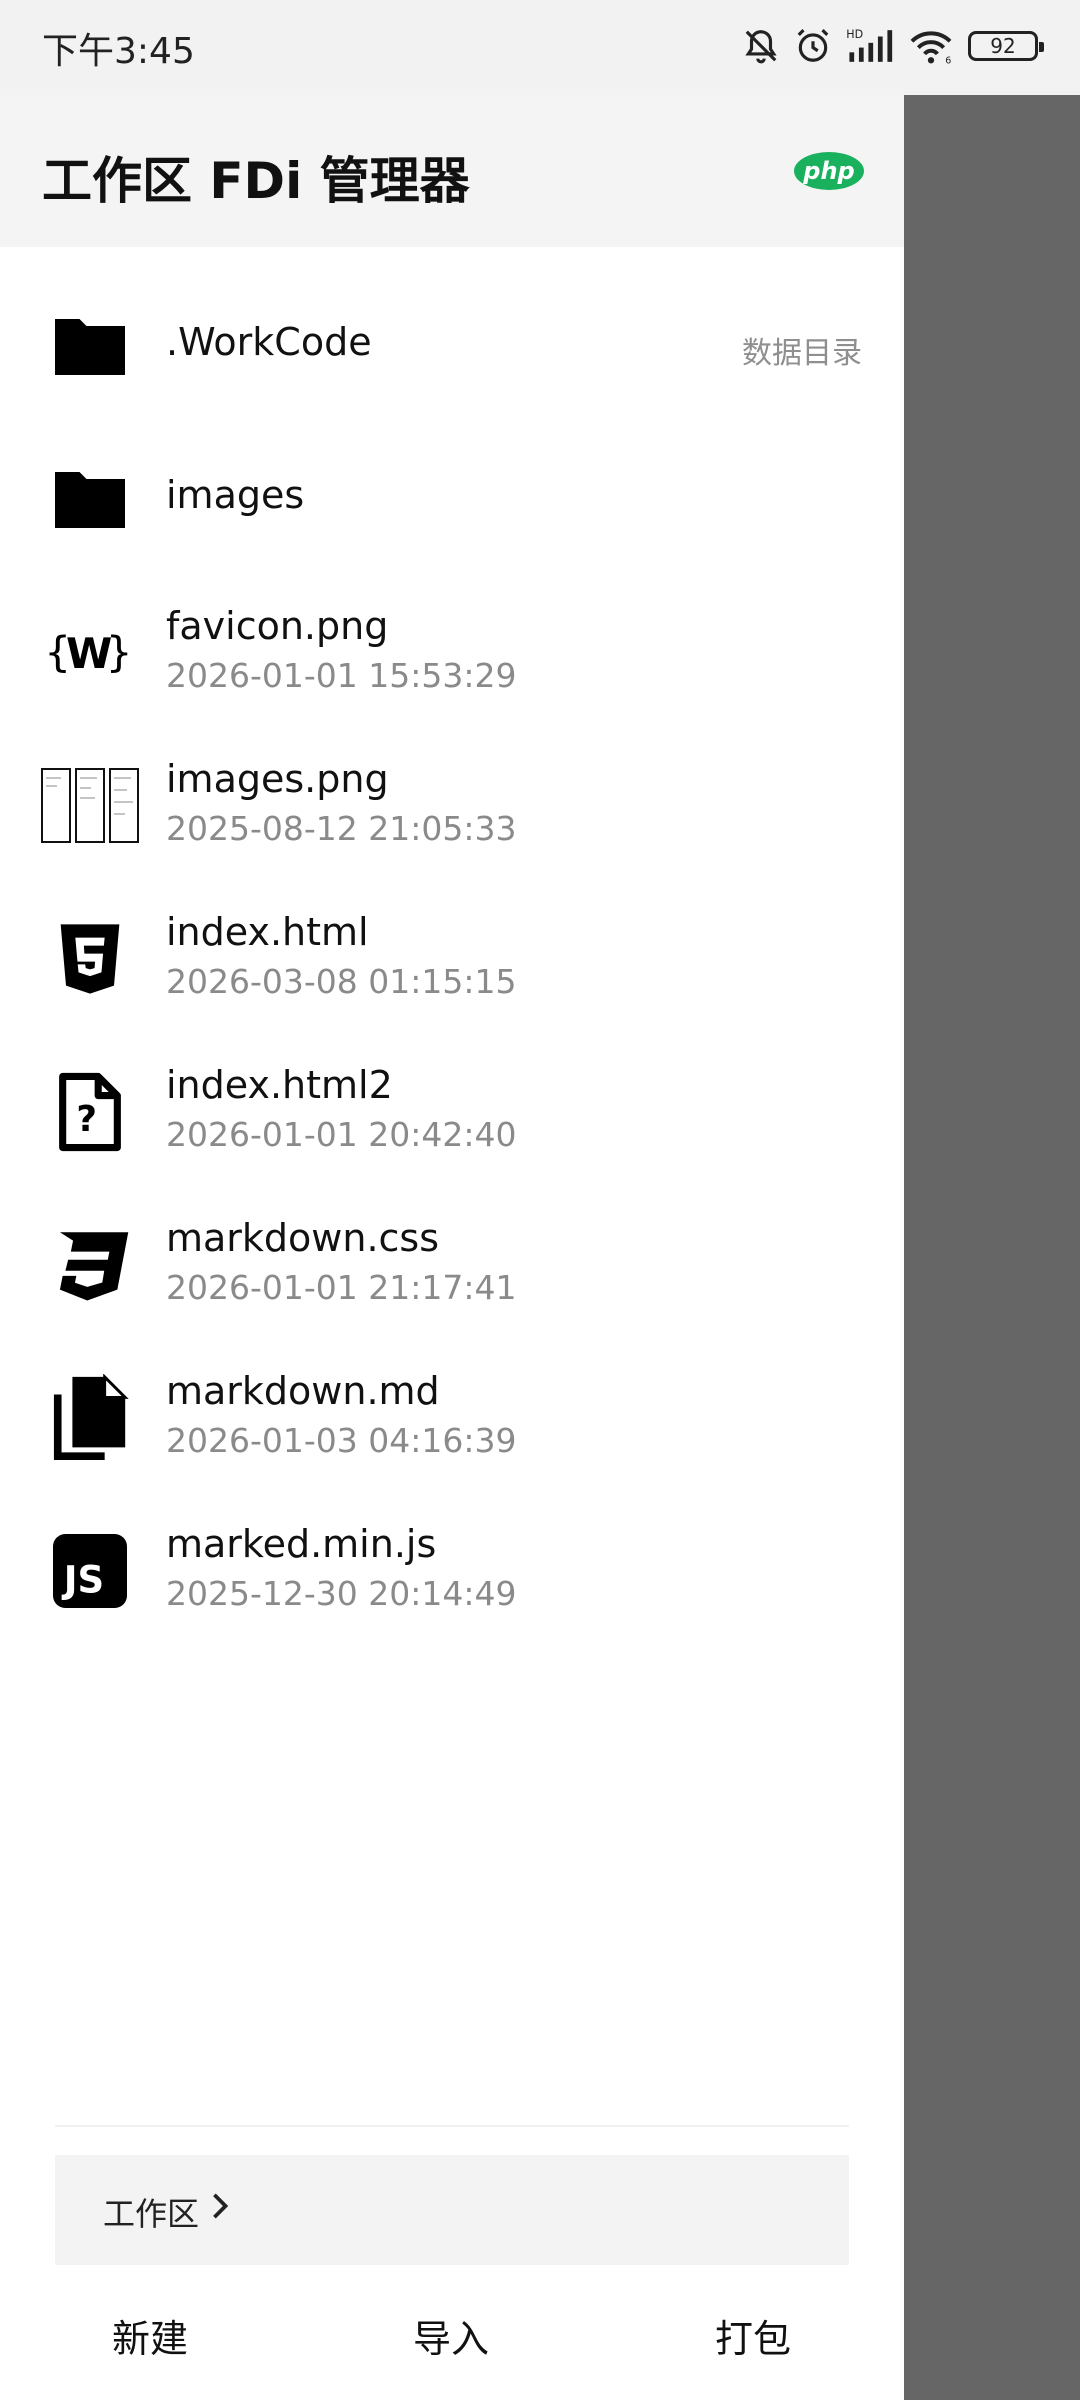 The width and height of the screenshot is (1080, 2400). What do you see at coordinates (341, 1287) in the screenshot?
I see `file-date: 2026-01-01 21:17:41` at bounding box center [341, 1287].